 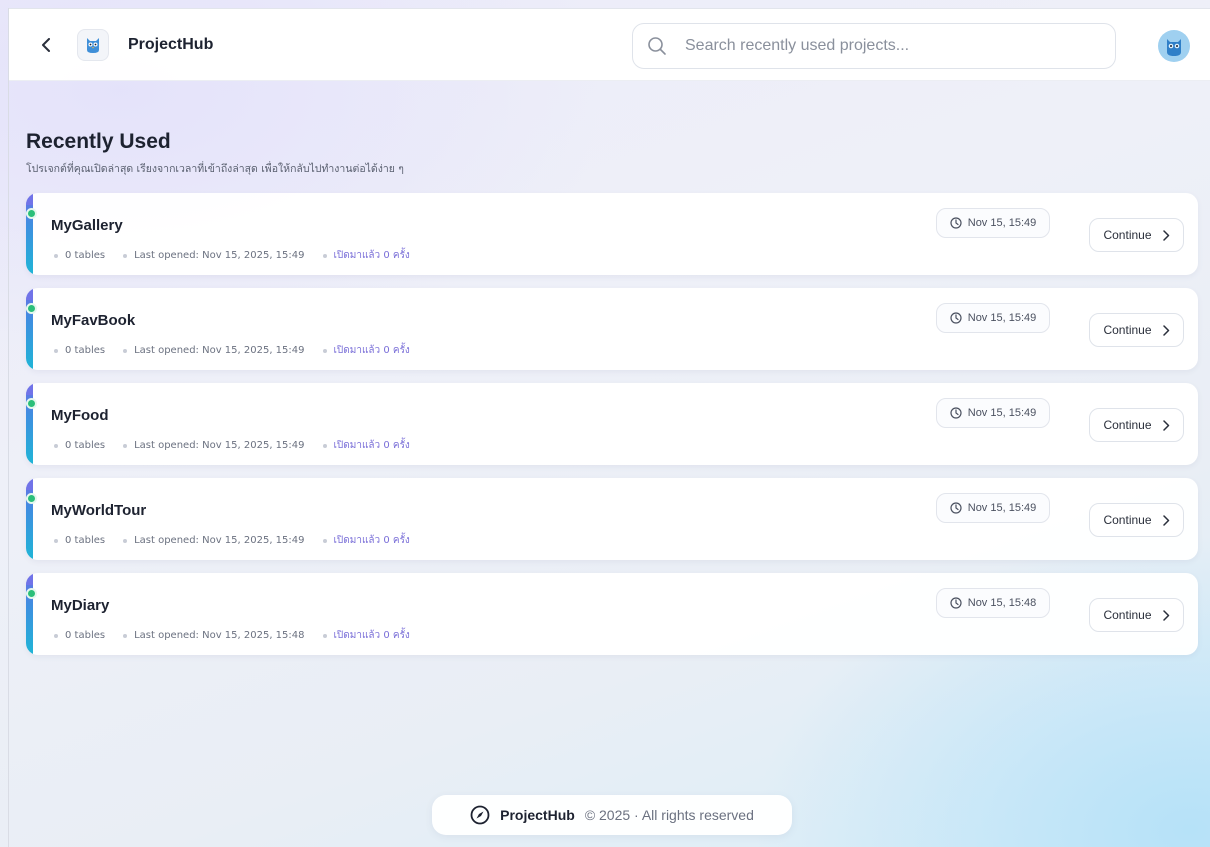 I want to click on owl-logo-icon, so click(x=93, y=45).